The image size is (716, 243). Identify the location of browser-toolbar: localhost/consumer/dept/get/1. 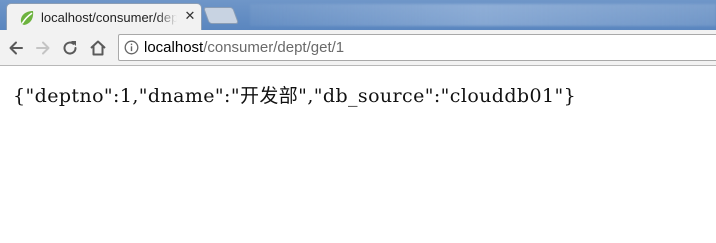
(358, 48).